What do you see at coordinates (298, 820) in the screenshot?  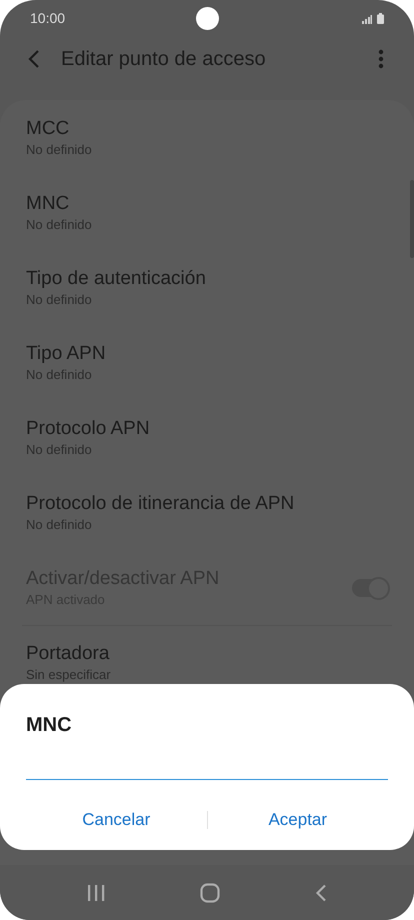 I see `dialog-button: Aceptar` at bounding box center [298, 820].